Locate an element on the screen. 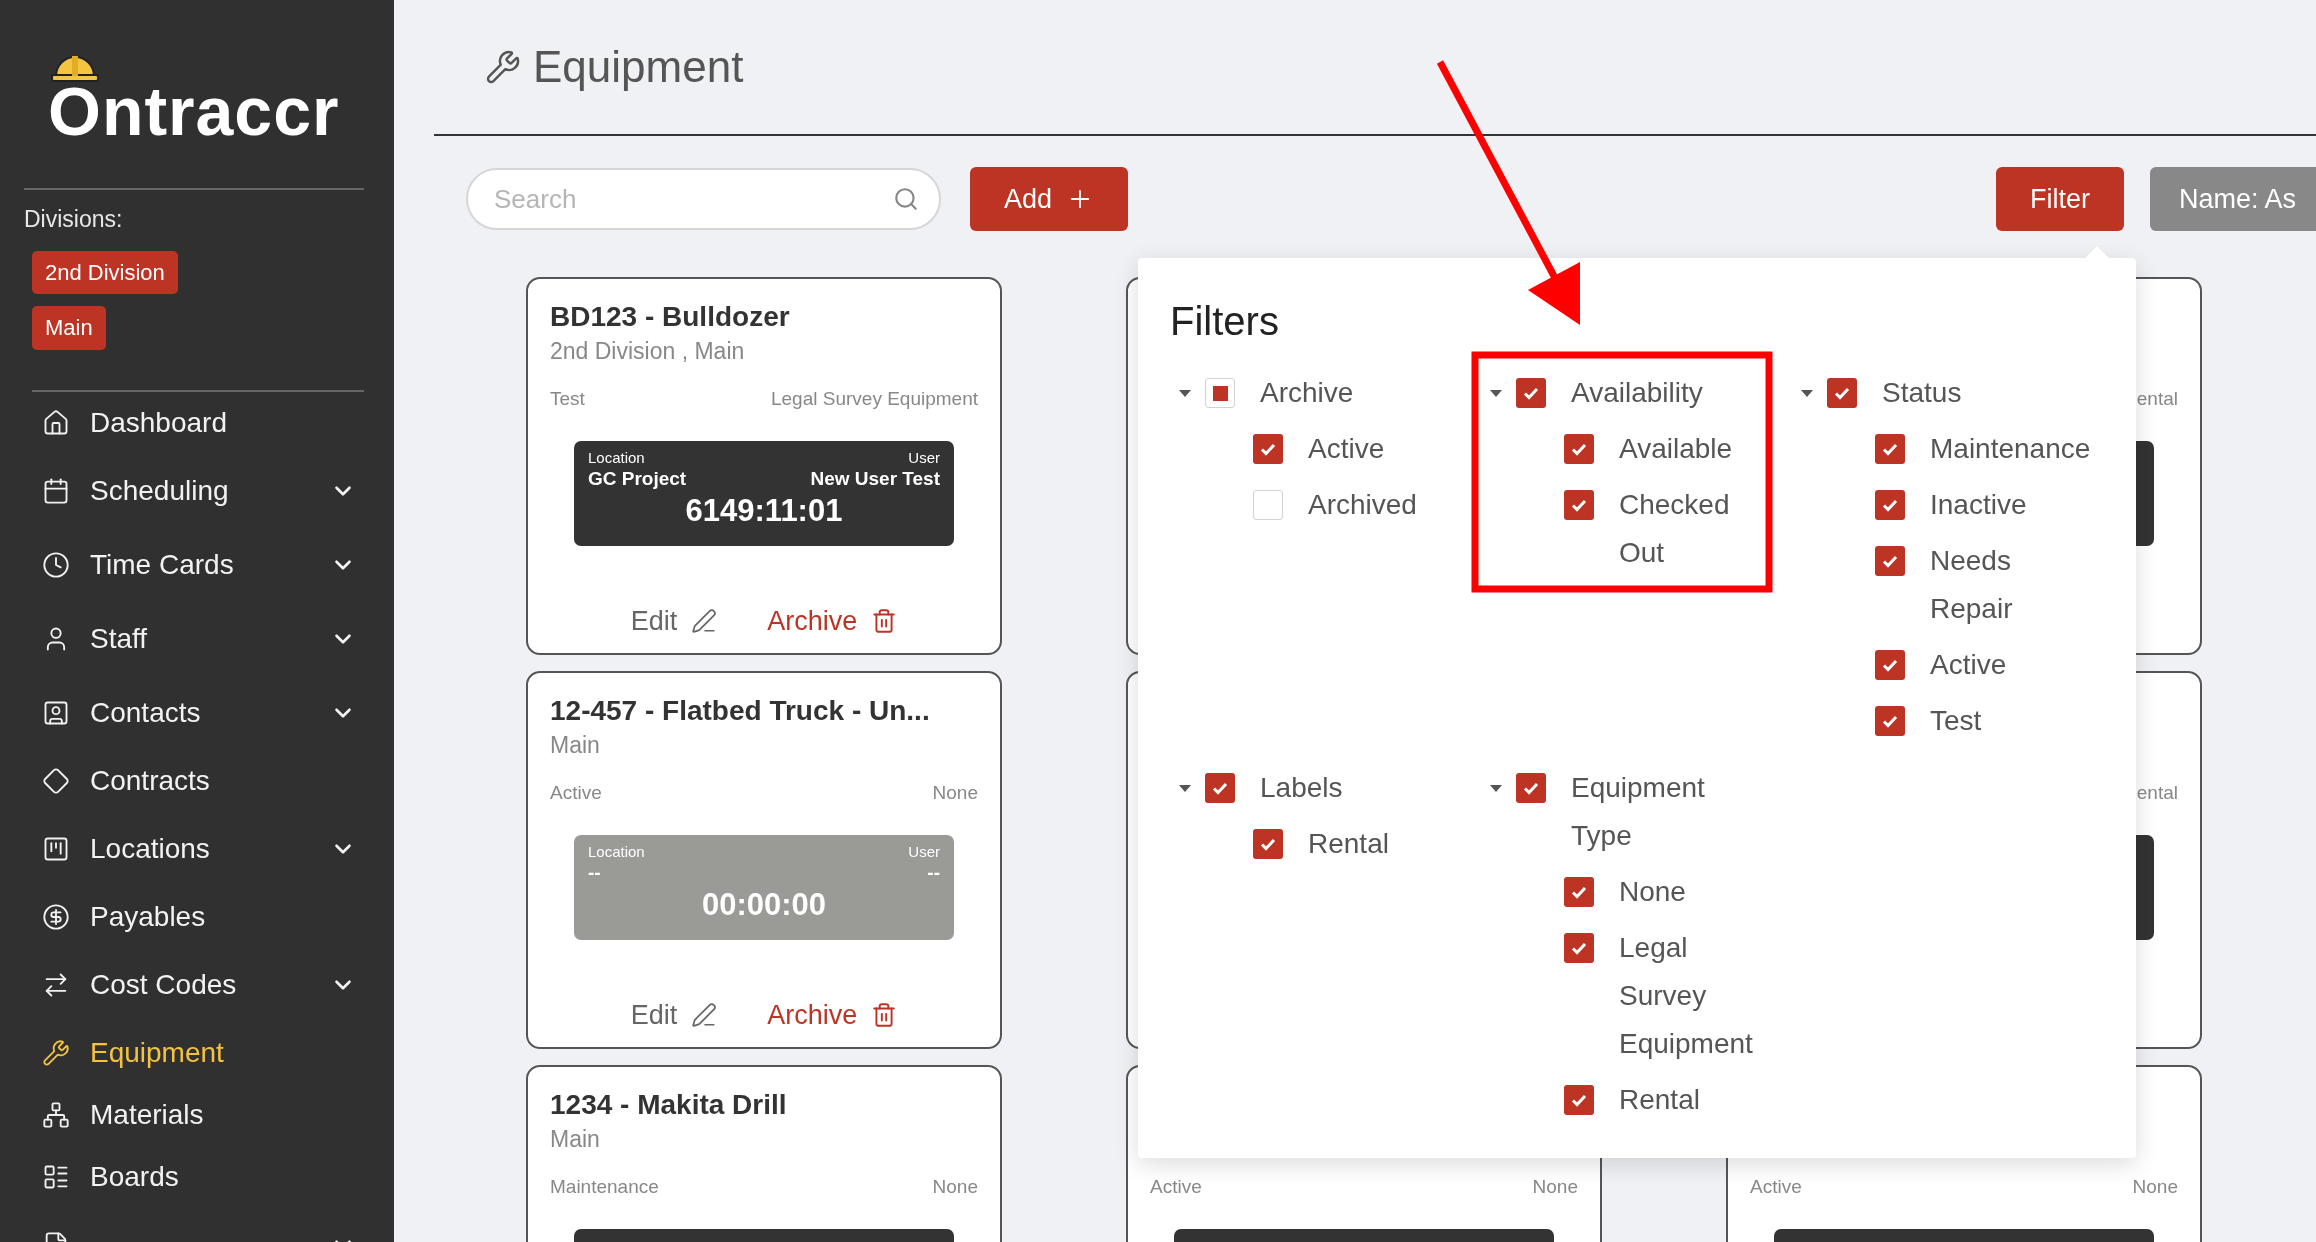  nav-item: Time Cards is located at coordinates (194, 564).